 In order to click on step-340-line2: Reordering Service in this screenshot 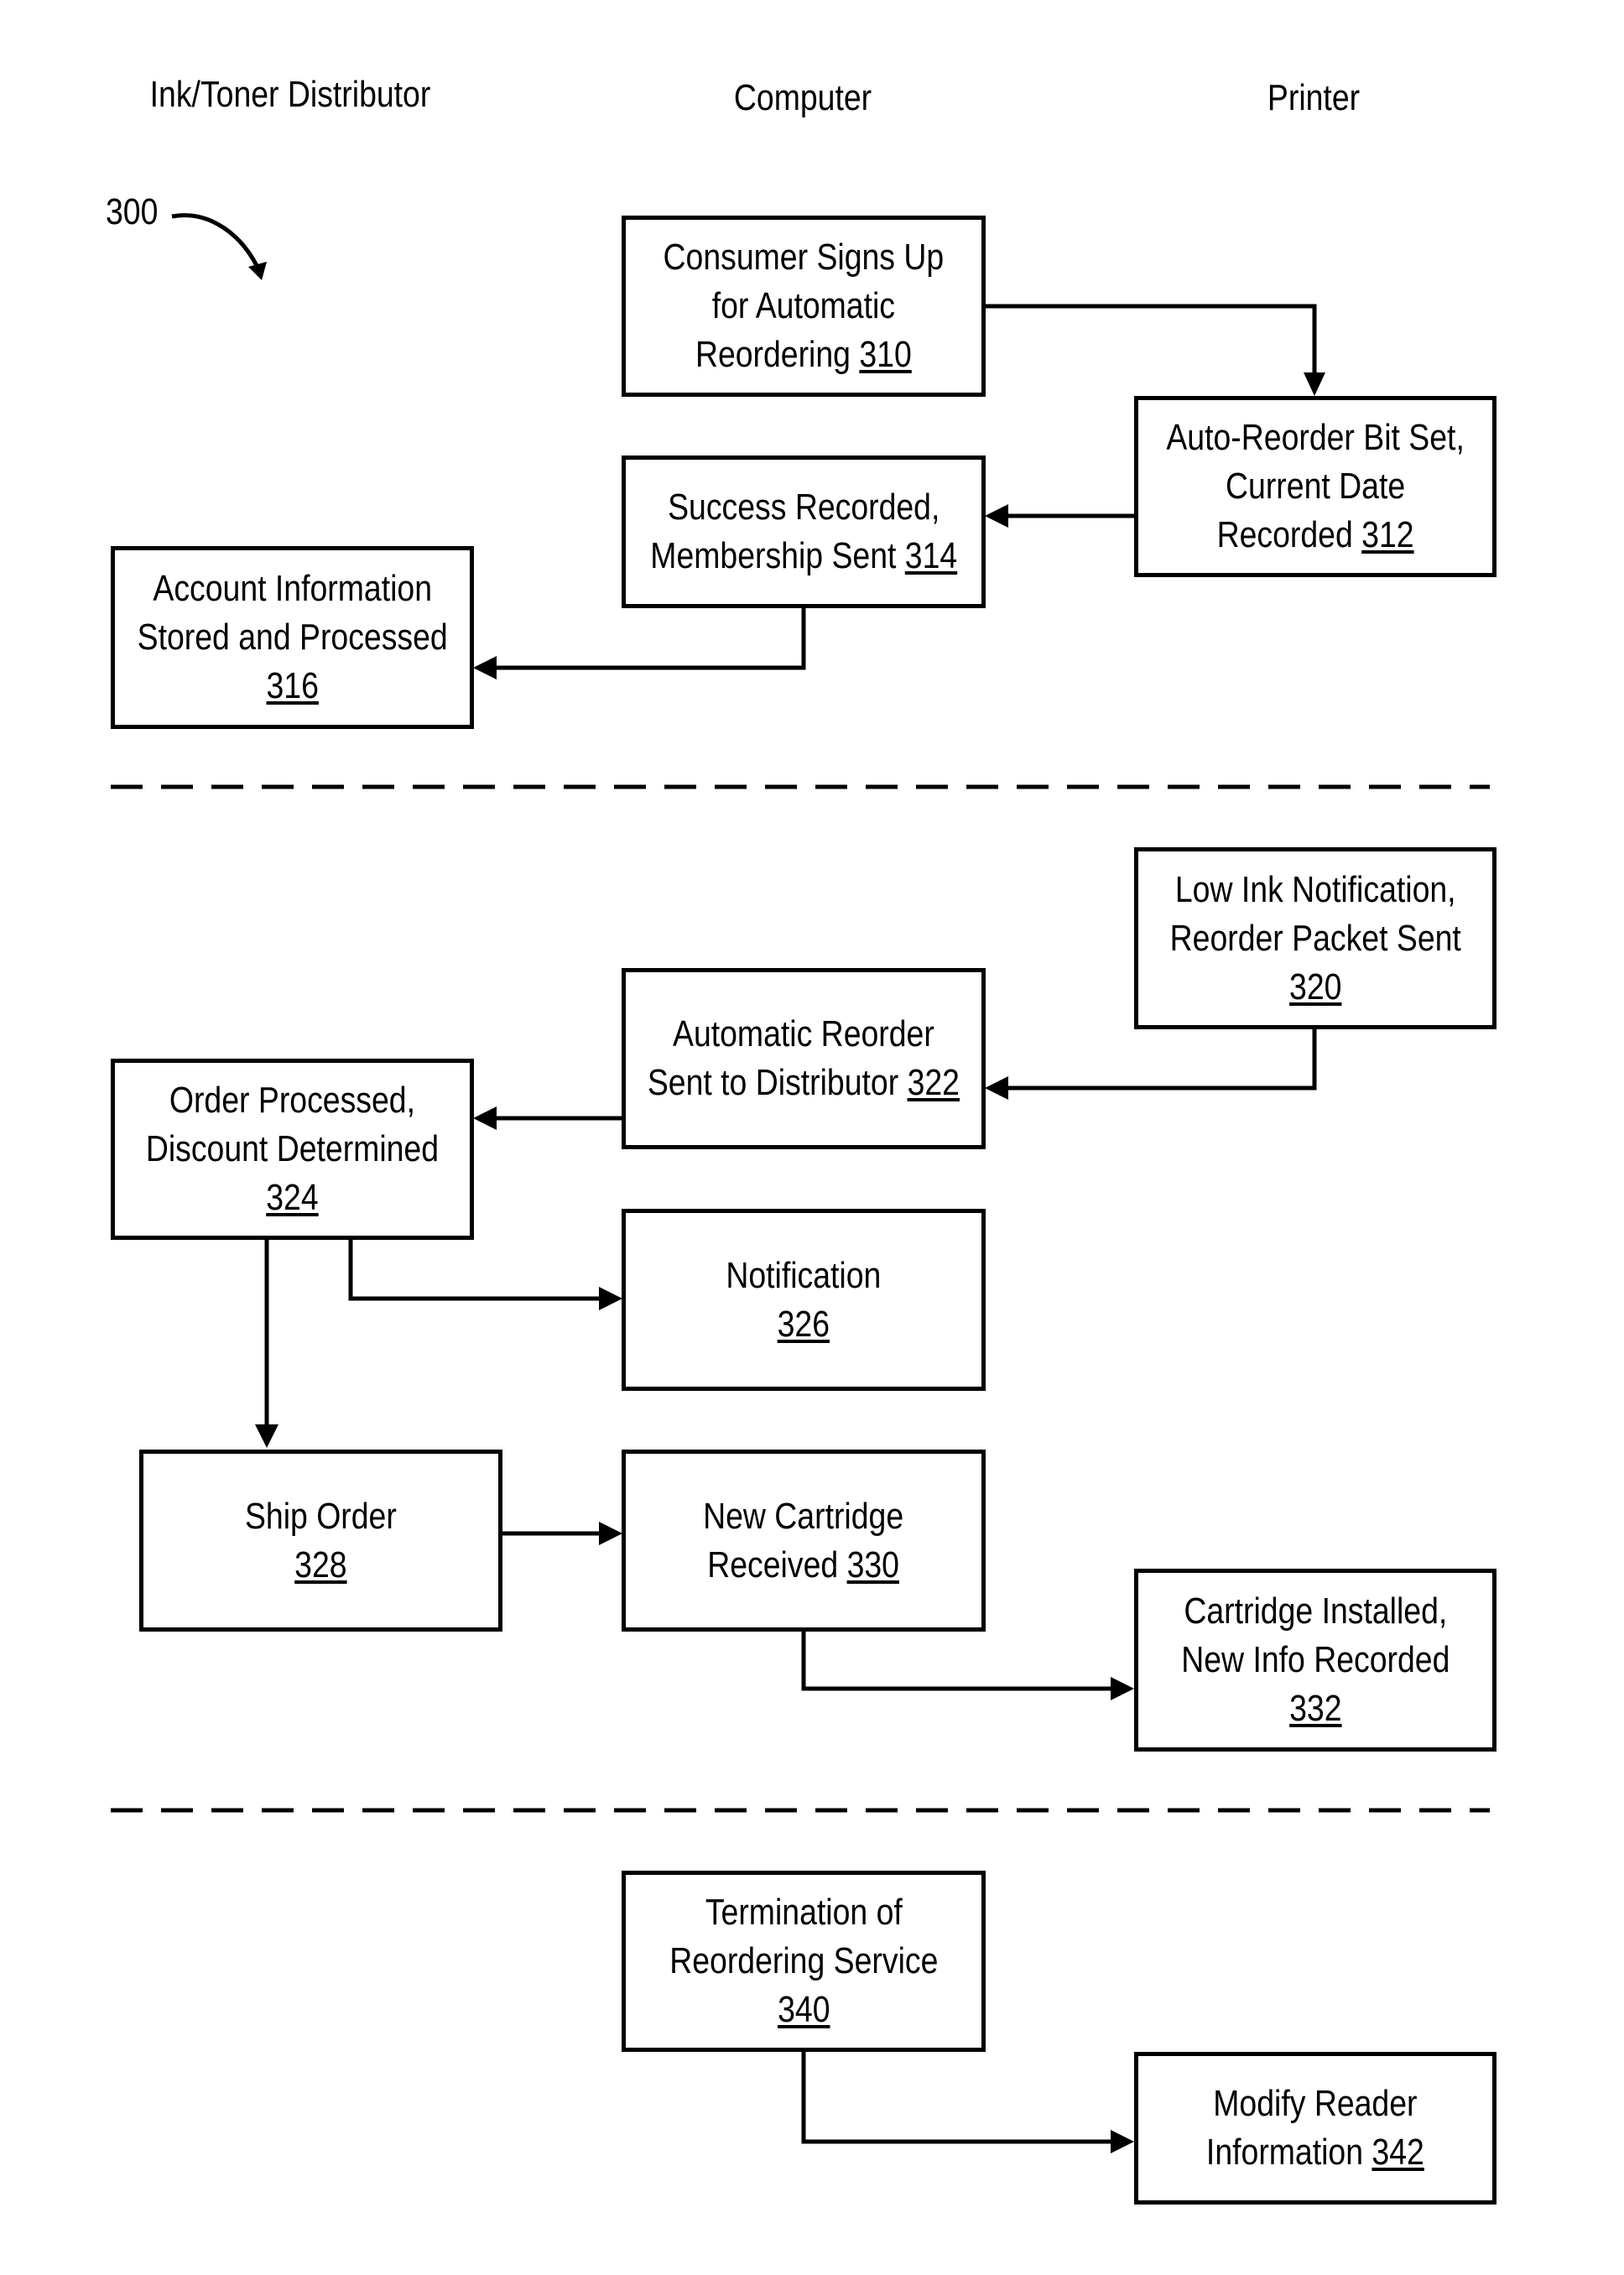, I will do `click(804, 1960)`.